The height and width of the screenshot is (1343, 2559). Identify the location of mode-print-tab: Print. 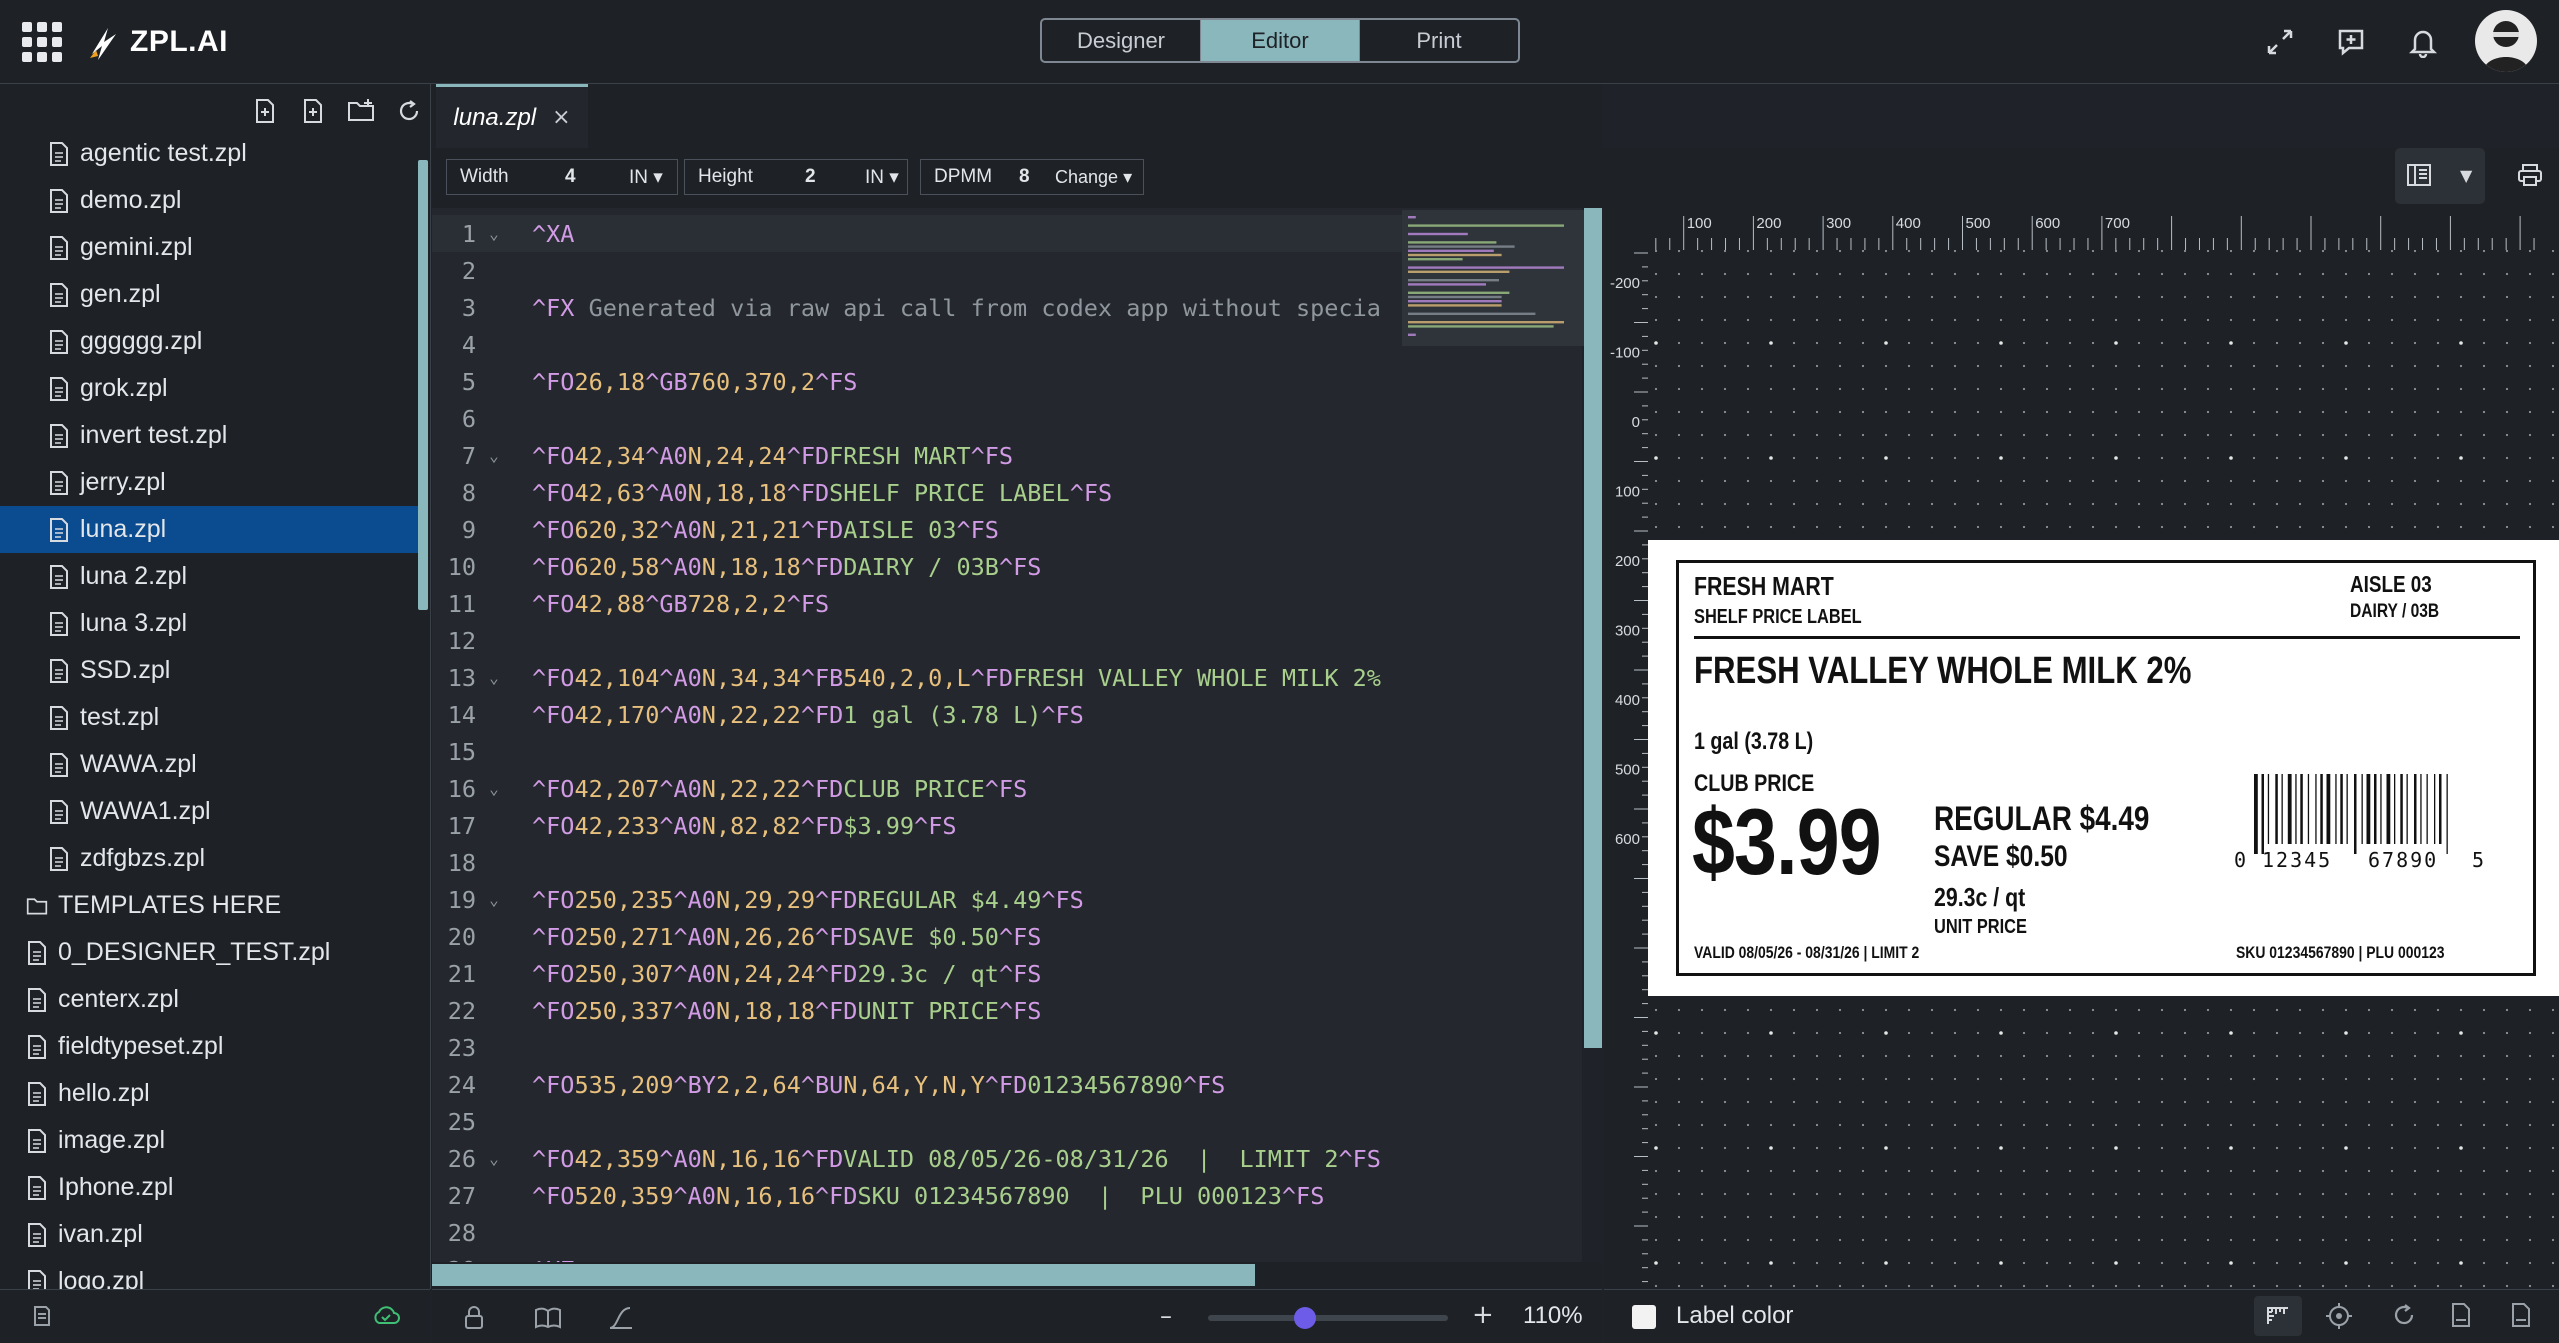
(1439, 40).